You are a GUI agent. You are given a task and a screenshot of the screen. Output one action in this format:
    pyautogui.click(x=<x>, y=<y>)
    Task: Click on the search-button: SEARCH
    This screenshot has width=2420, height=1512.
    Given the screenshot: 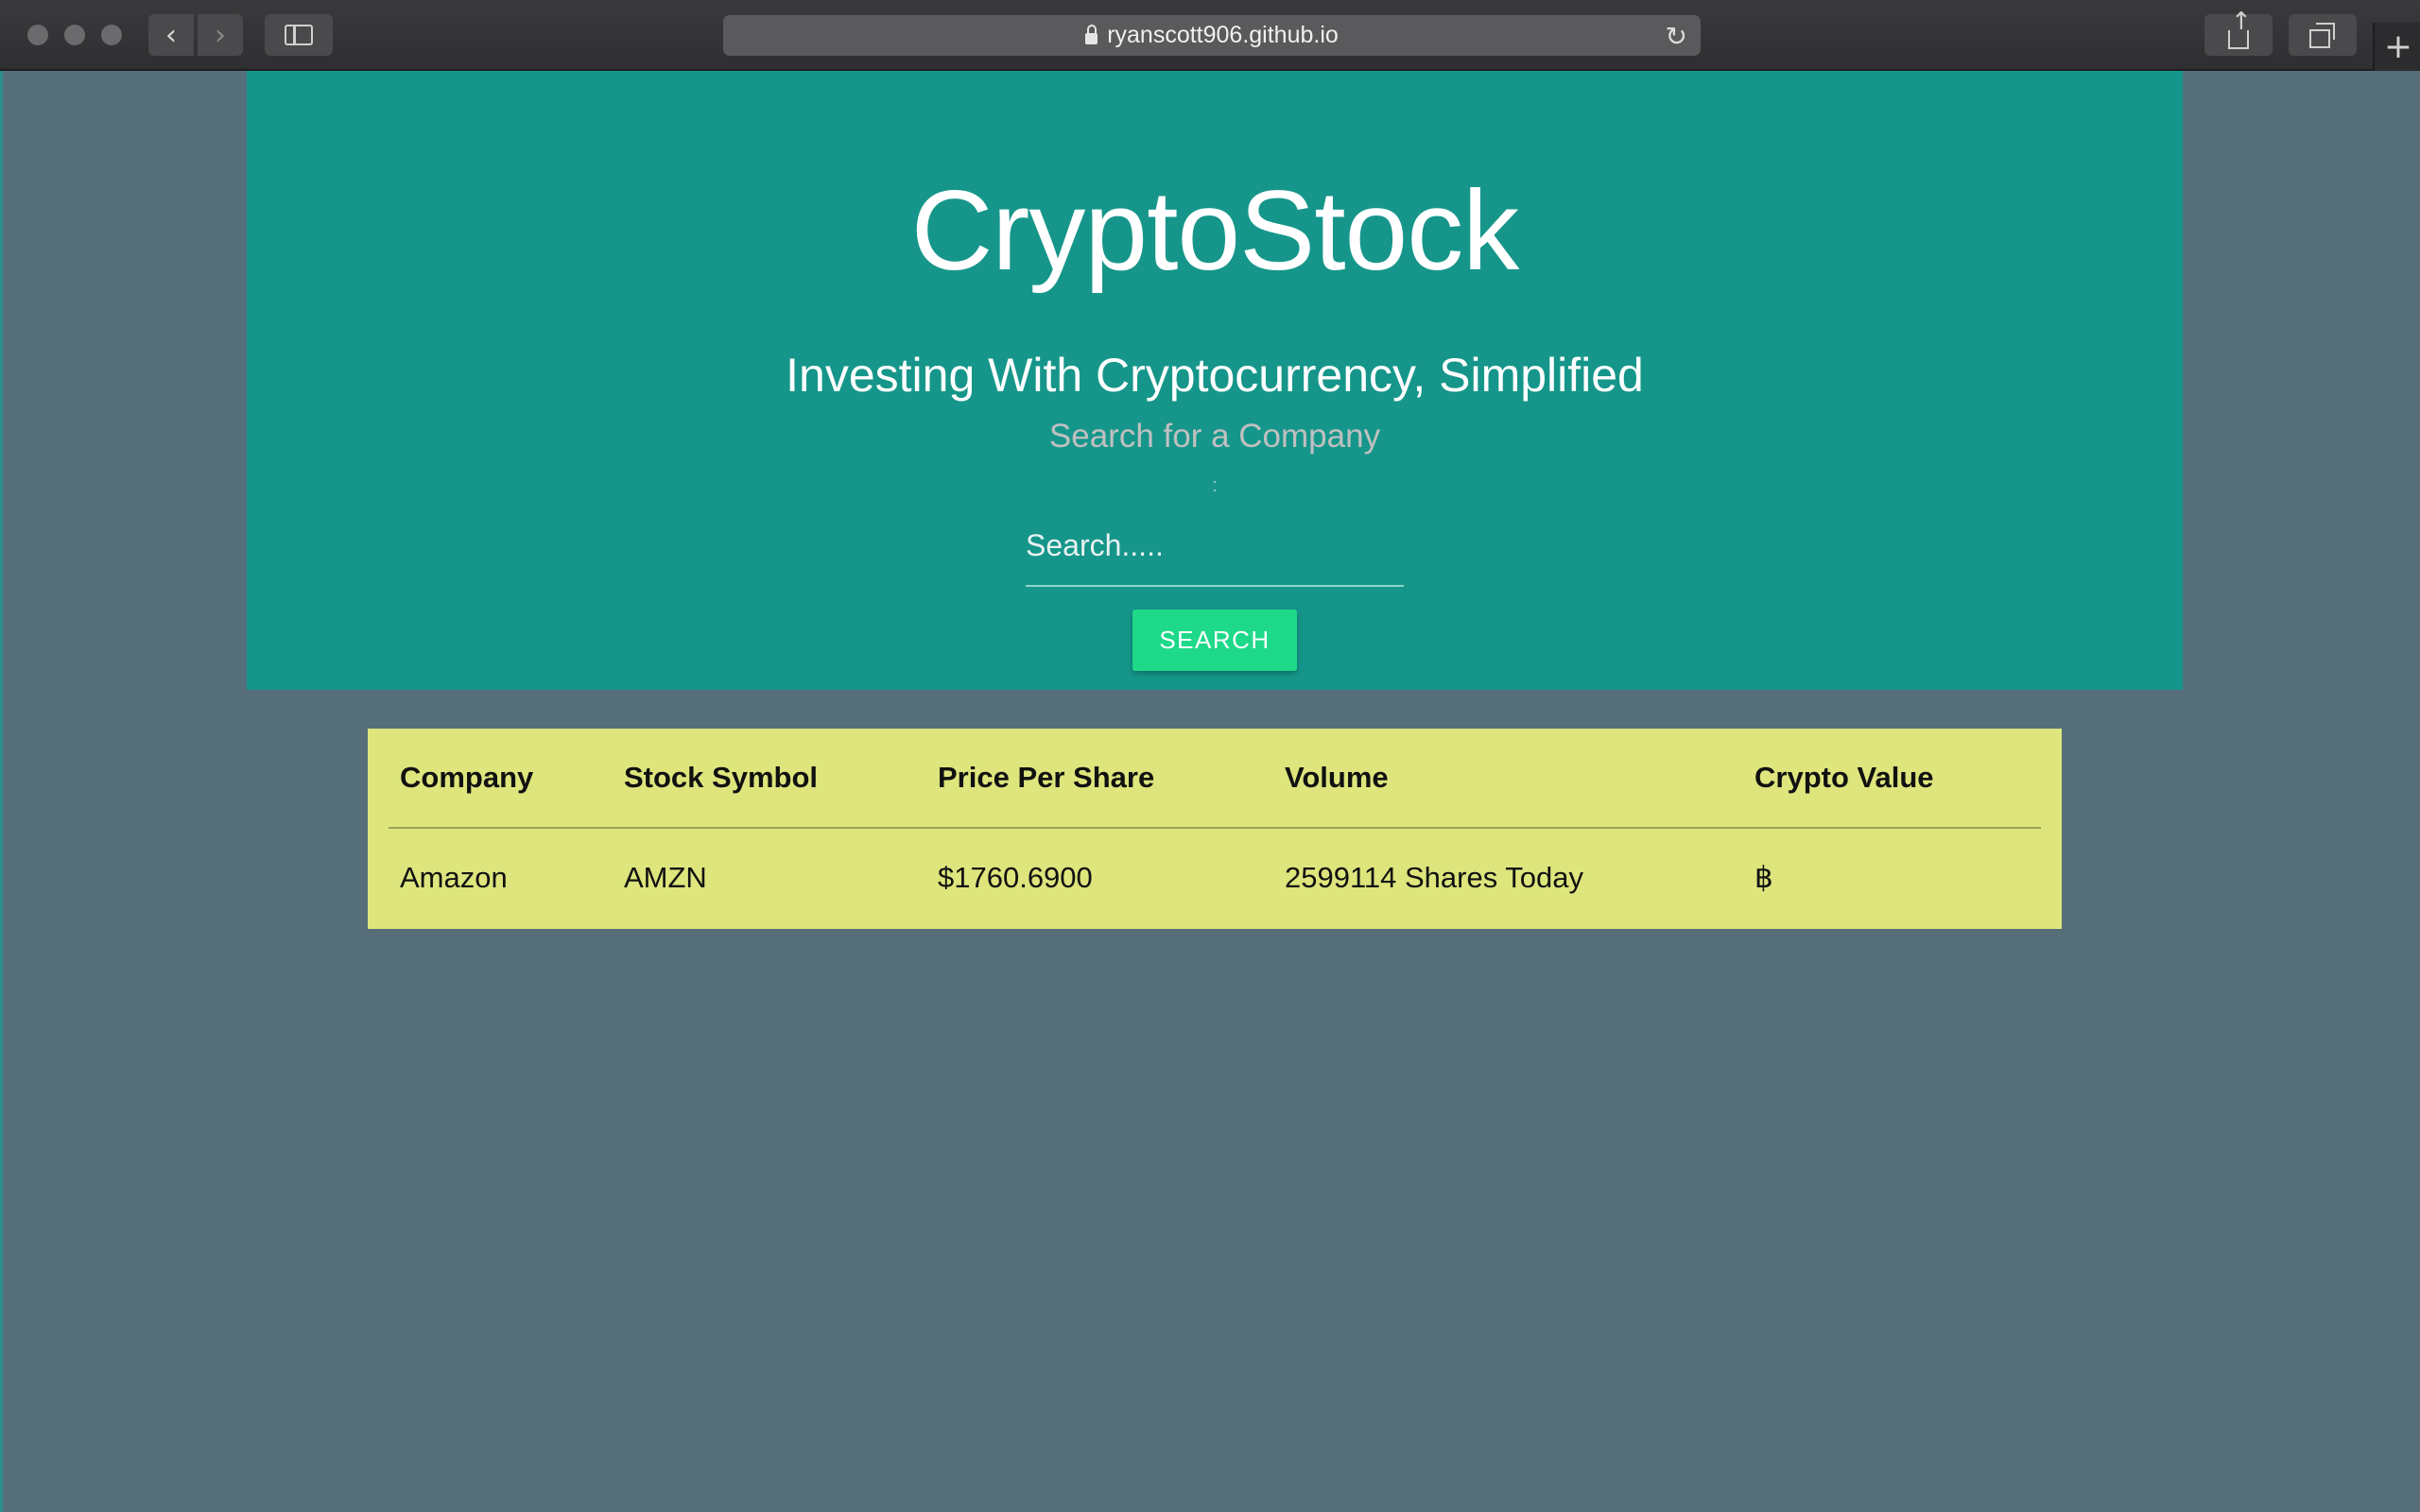 What is the action you would take?
    pyautogui.click(x=1214, y=640)
    